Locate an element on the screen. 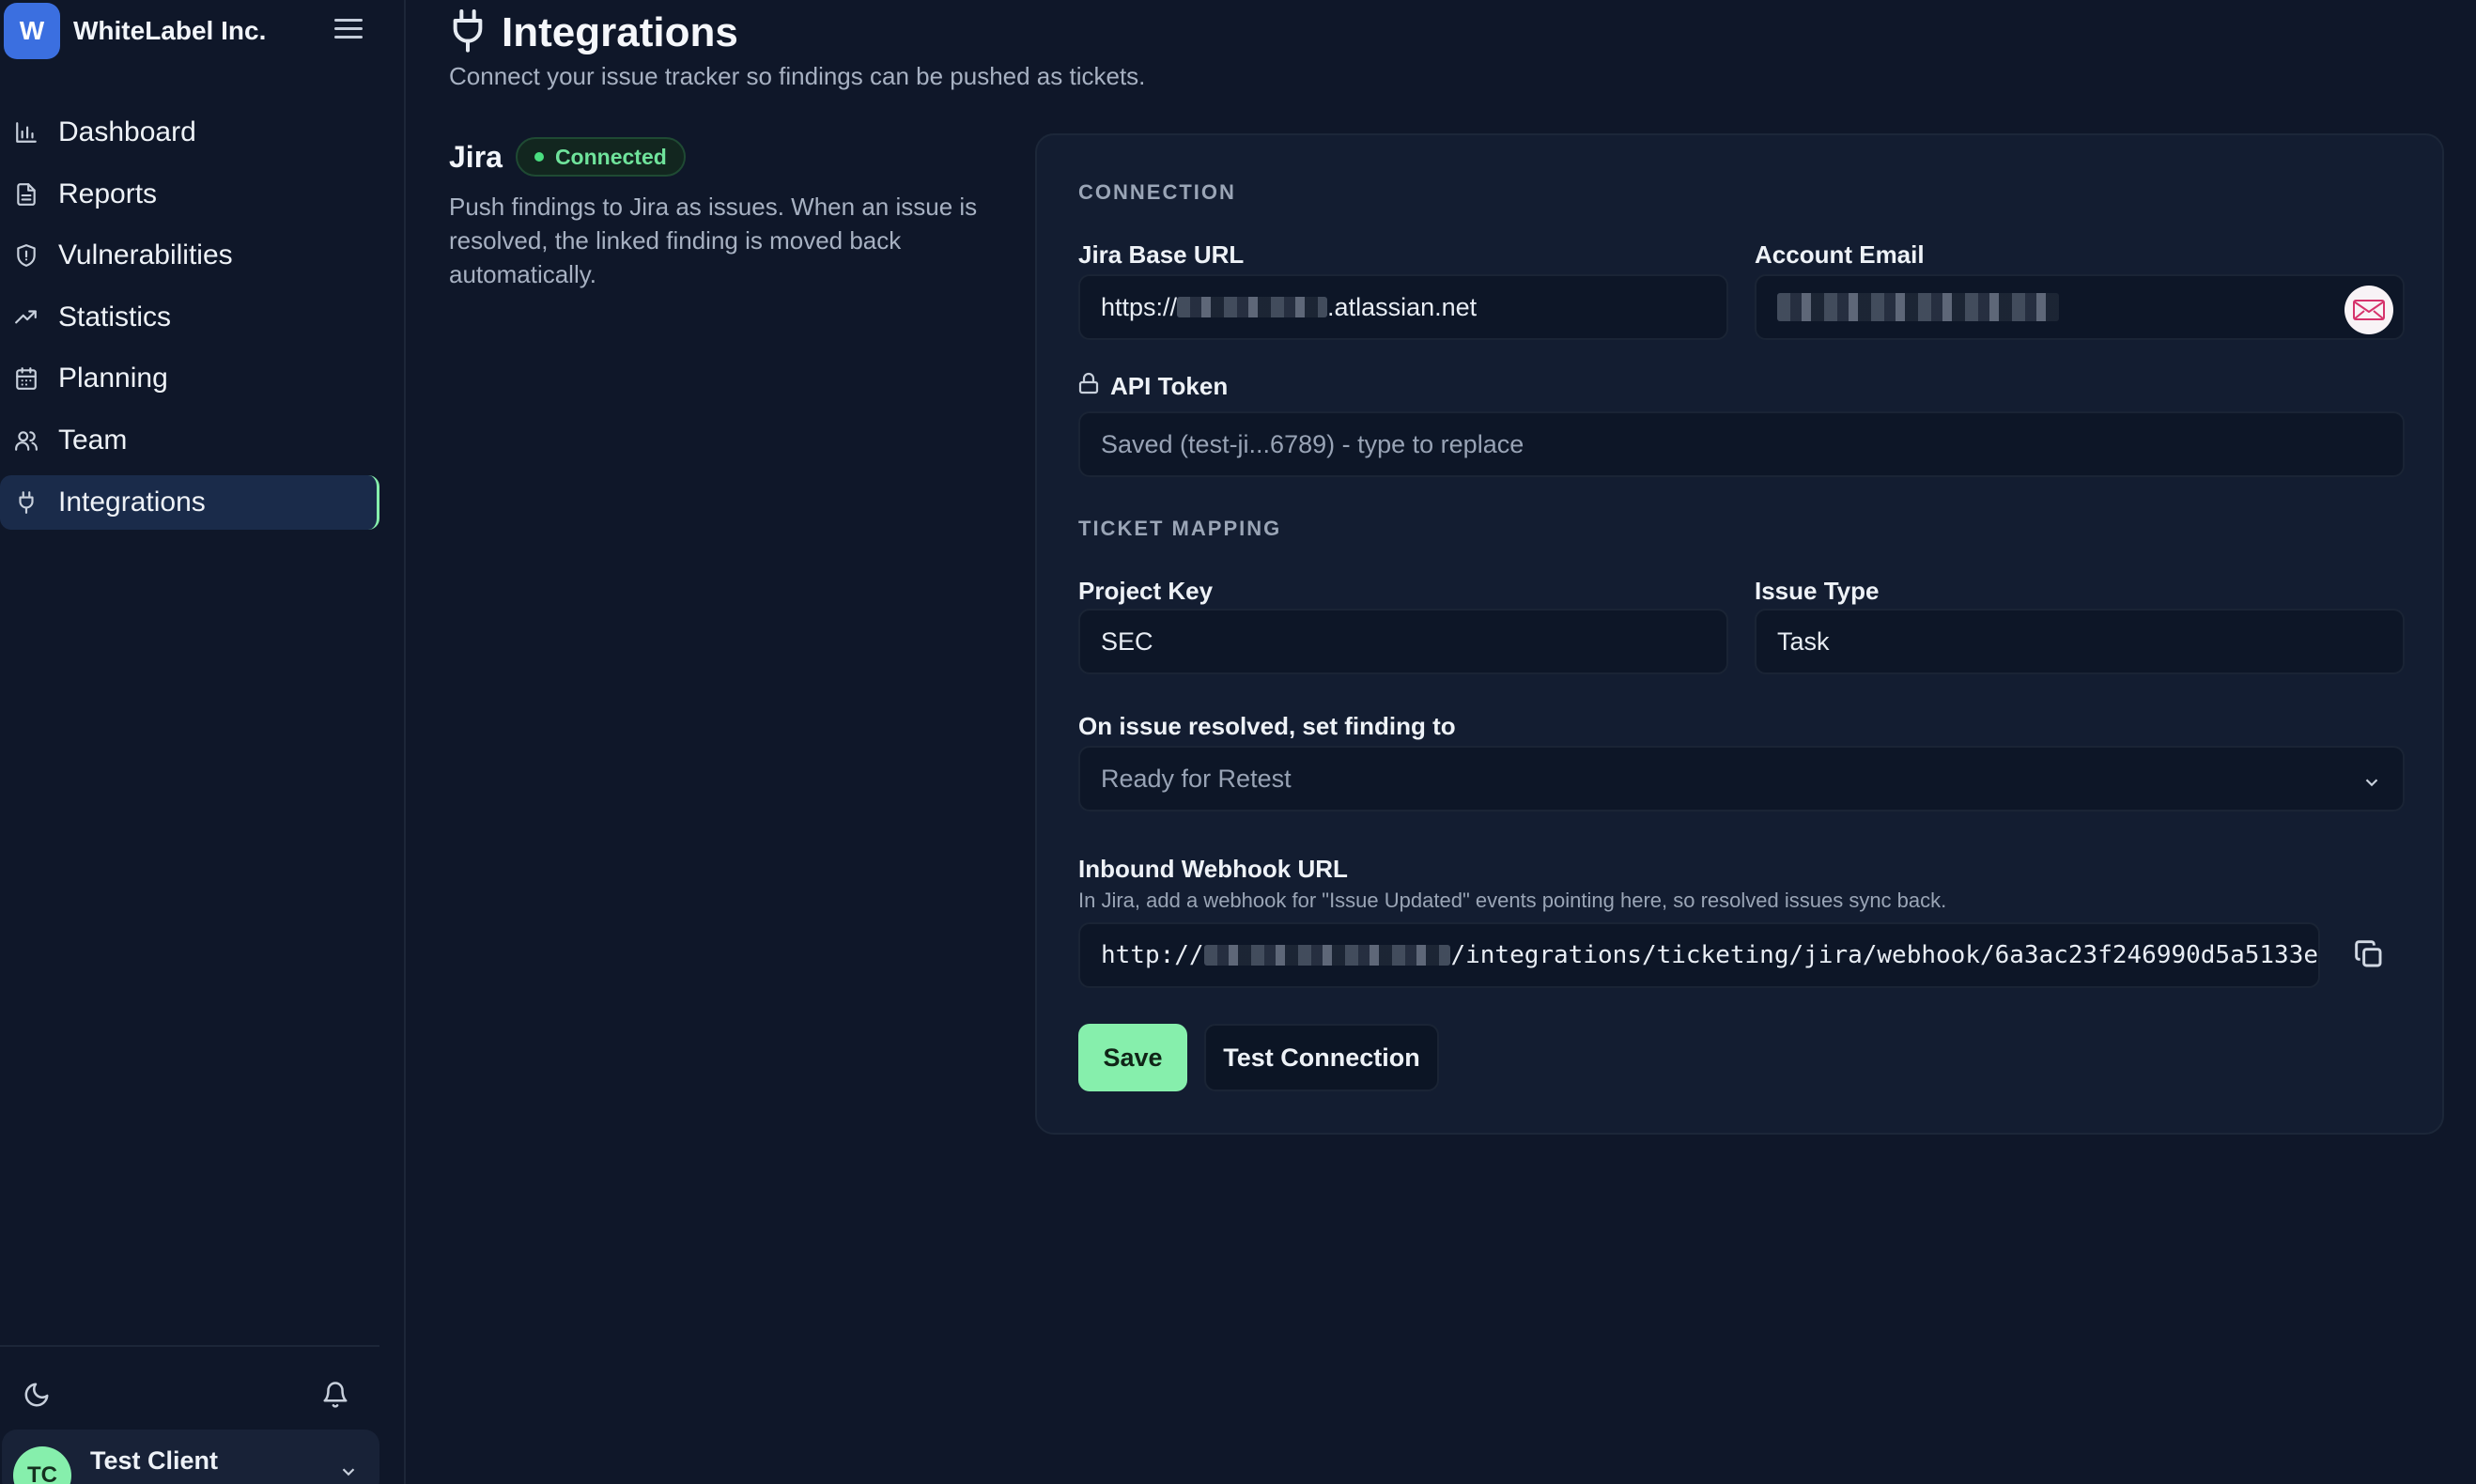  calendar-icon is located at coordinates (26, 378).